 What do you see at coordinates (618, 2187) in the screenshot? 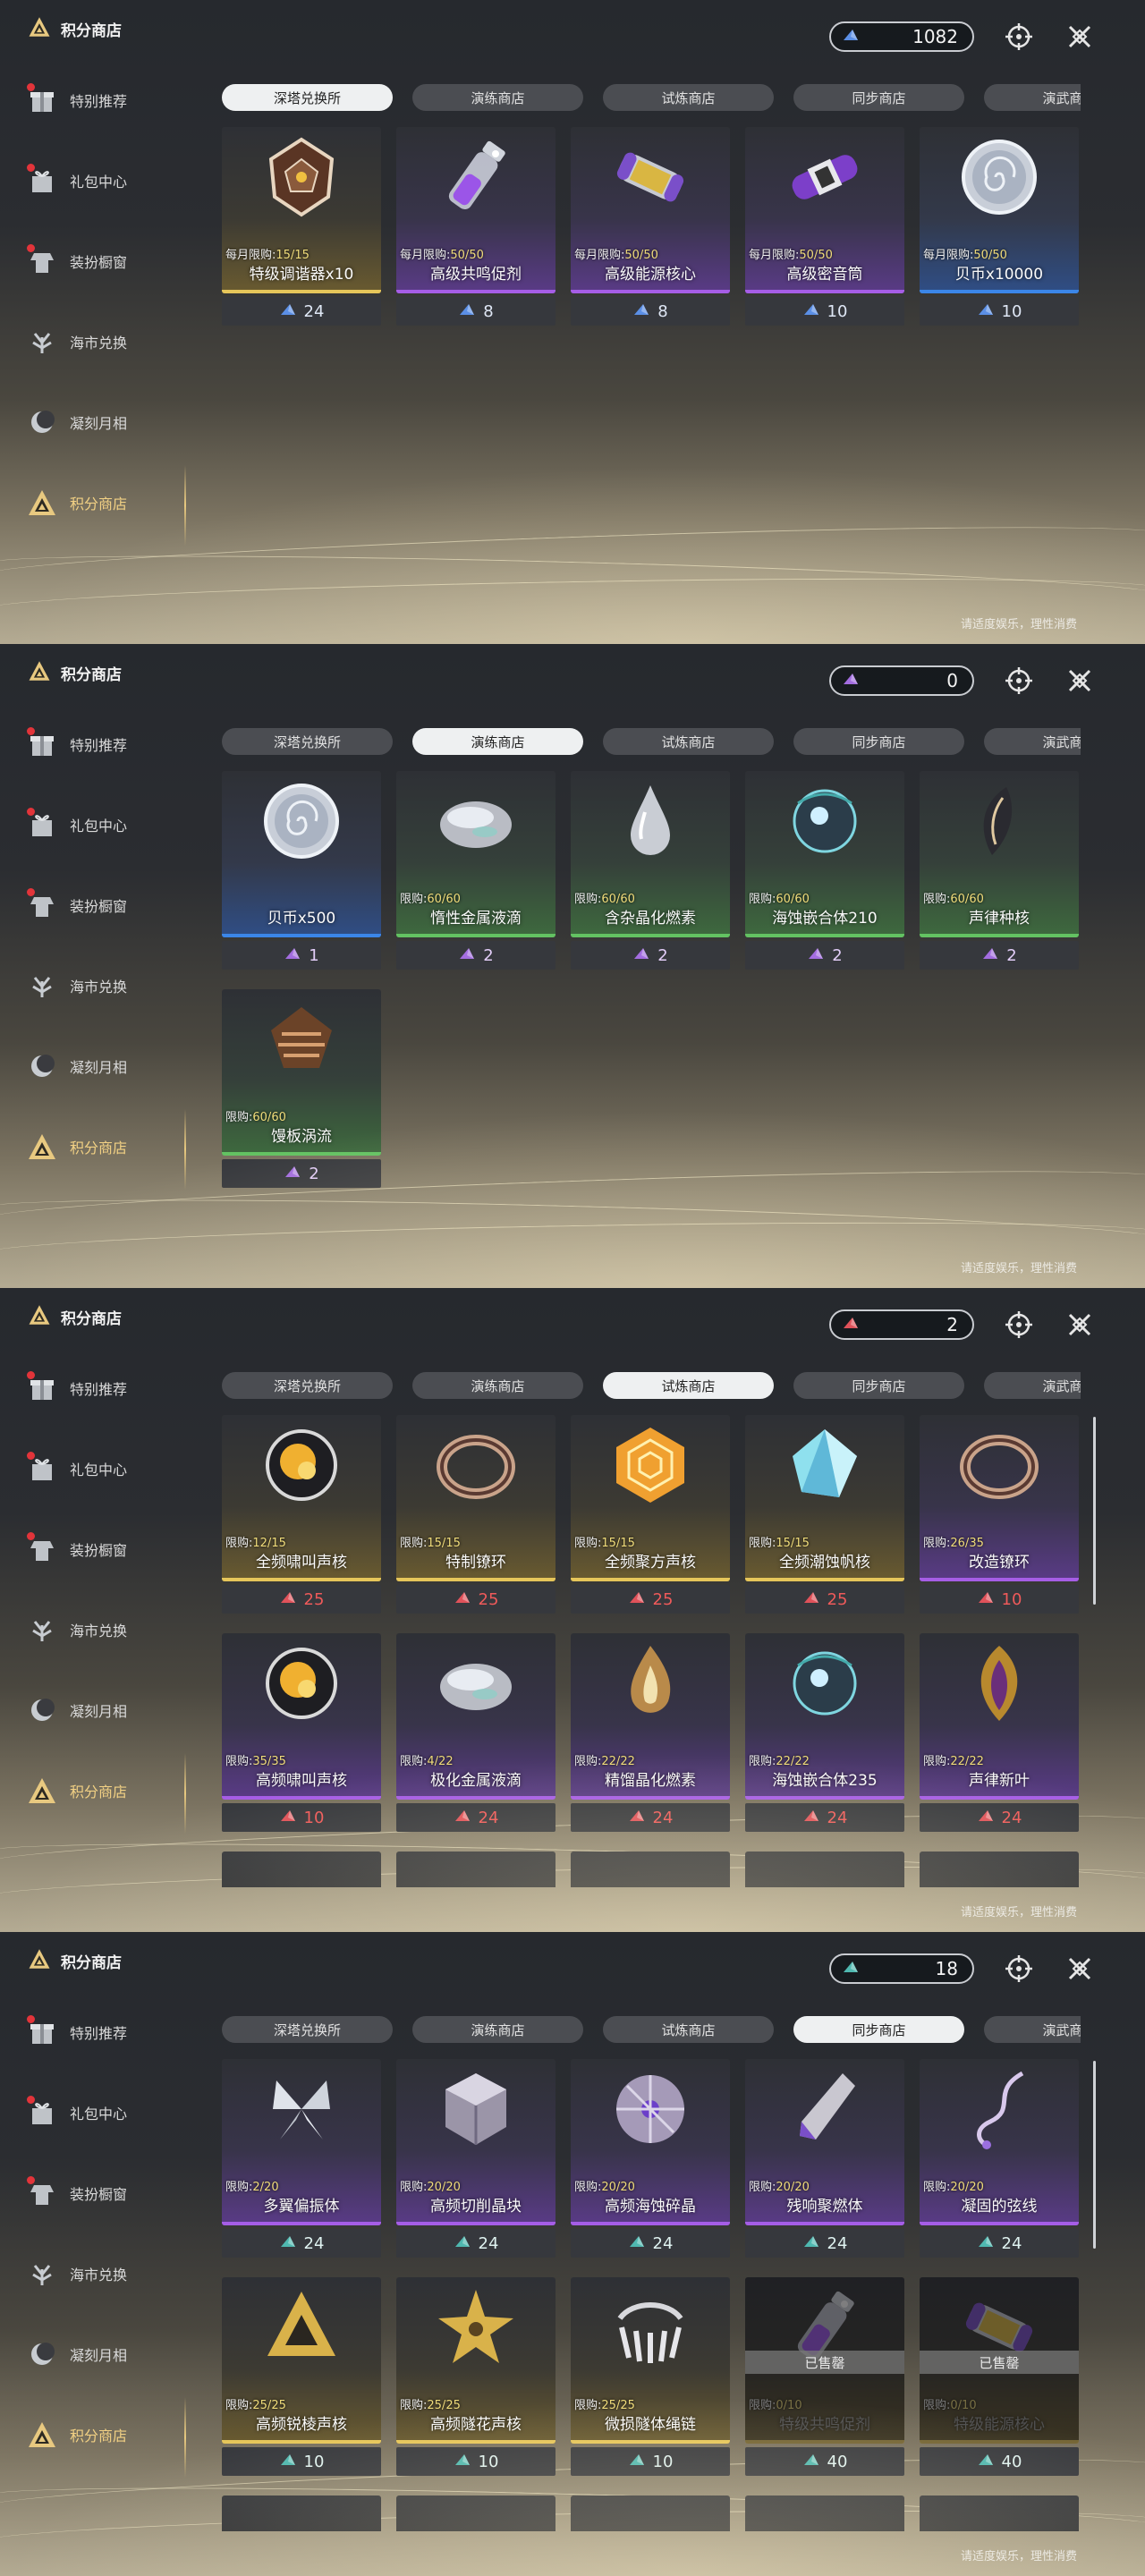
I see `limit-count: 20/20` at bounding box center [618, 2187].